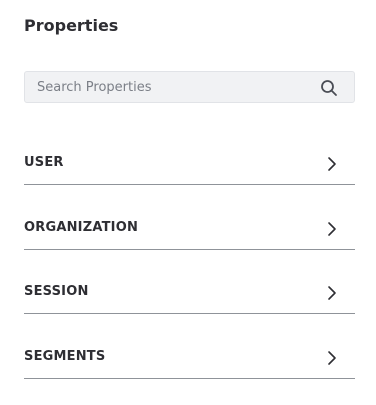  What do you see at coordinates (56, 291) in the screenshot?
I see `section-label: SESSION` at bounding box center [56, 291].